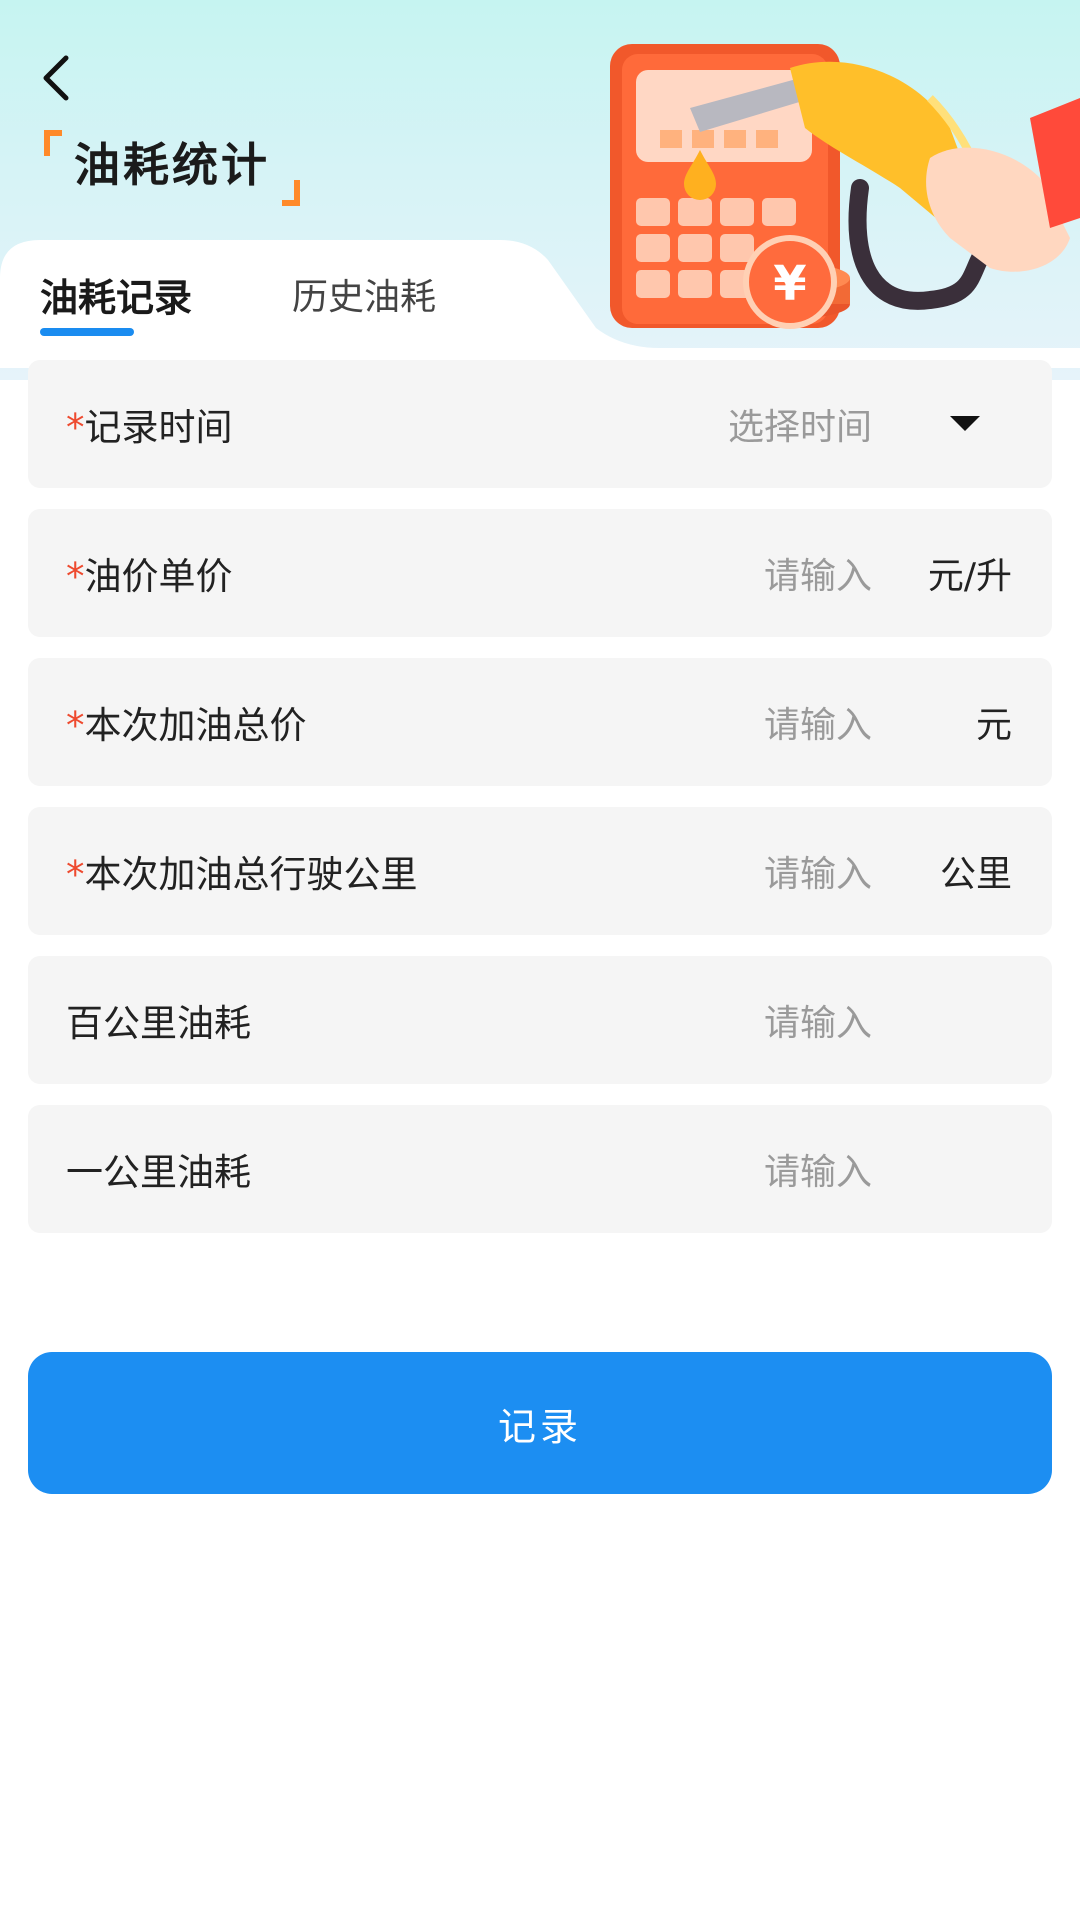  What do you see at coordinates (116, 298) in the screenshot?
I see `tab-fuel-record-label: 油耗记录` at bounding box center [116, 298].